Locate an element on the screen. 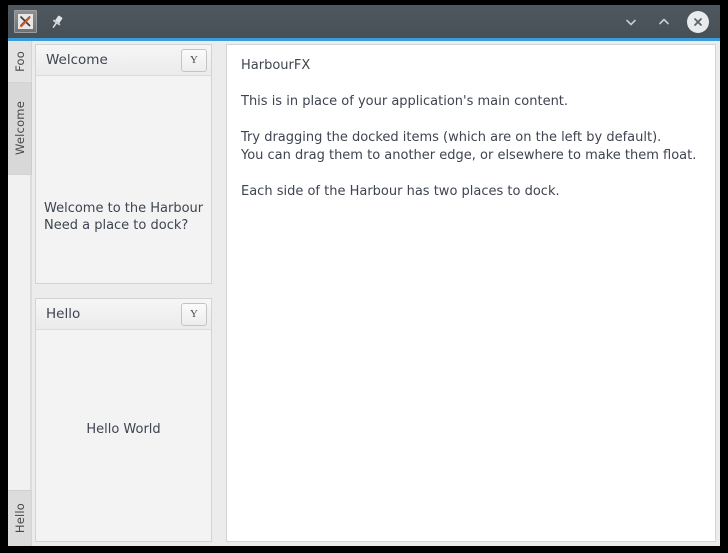  page-title: HarbourFX is located at coordinates (276, 65).